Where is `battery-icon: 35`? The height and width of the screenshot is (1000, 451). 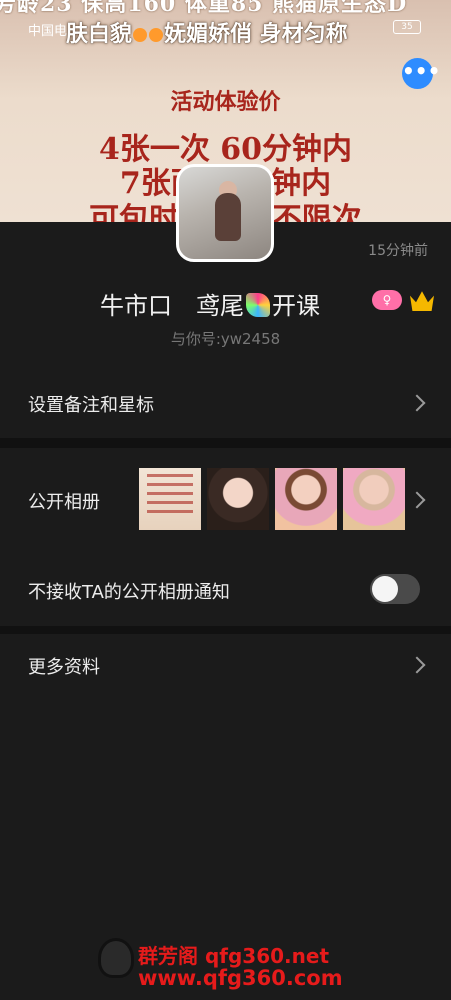
battery-icon: 35 is located at coordinates (407, 27).